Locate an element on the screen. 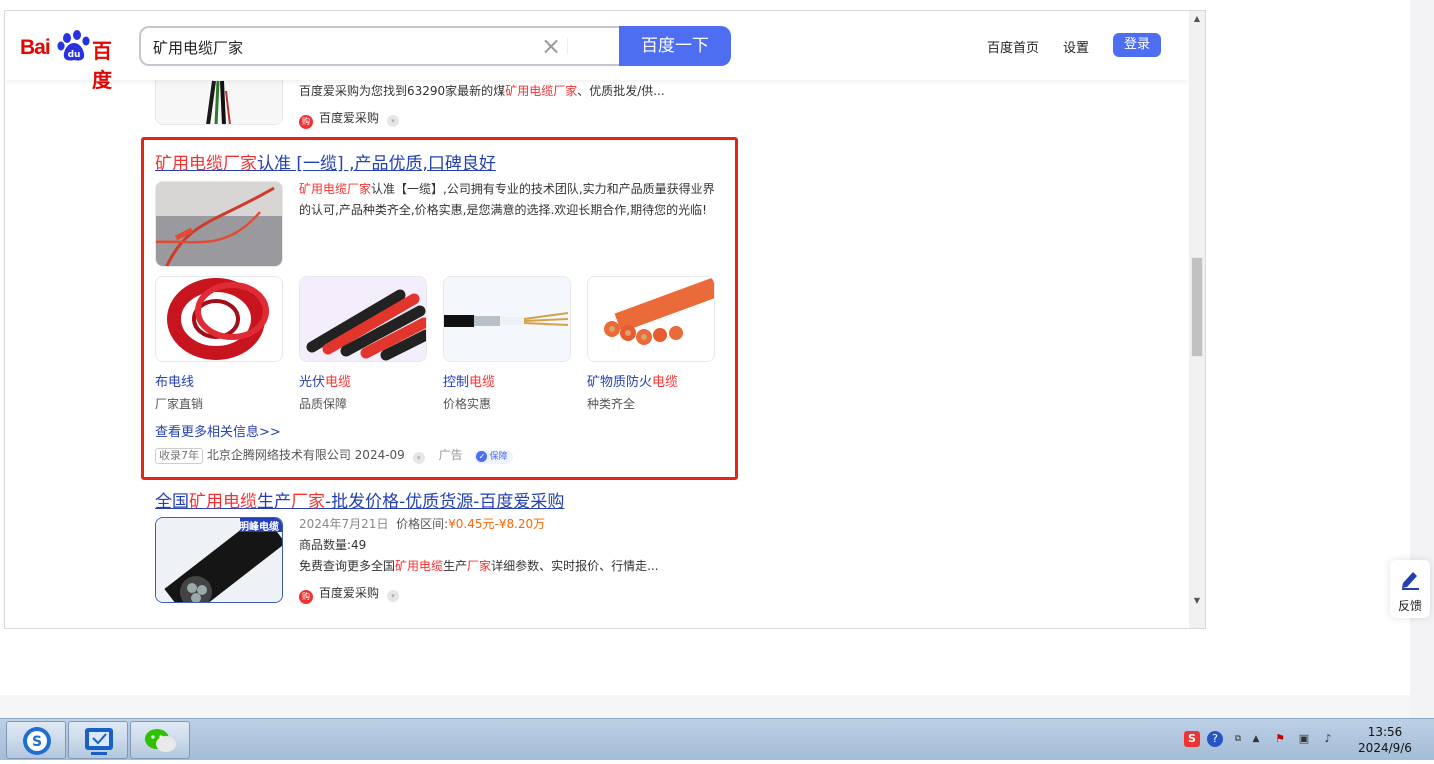  product-tagline: 种类齐全 is located at coordinates (611, 404).